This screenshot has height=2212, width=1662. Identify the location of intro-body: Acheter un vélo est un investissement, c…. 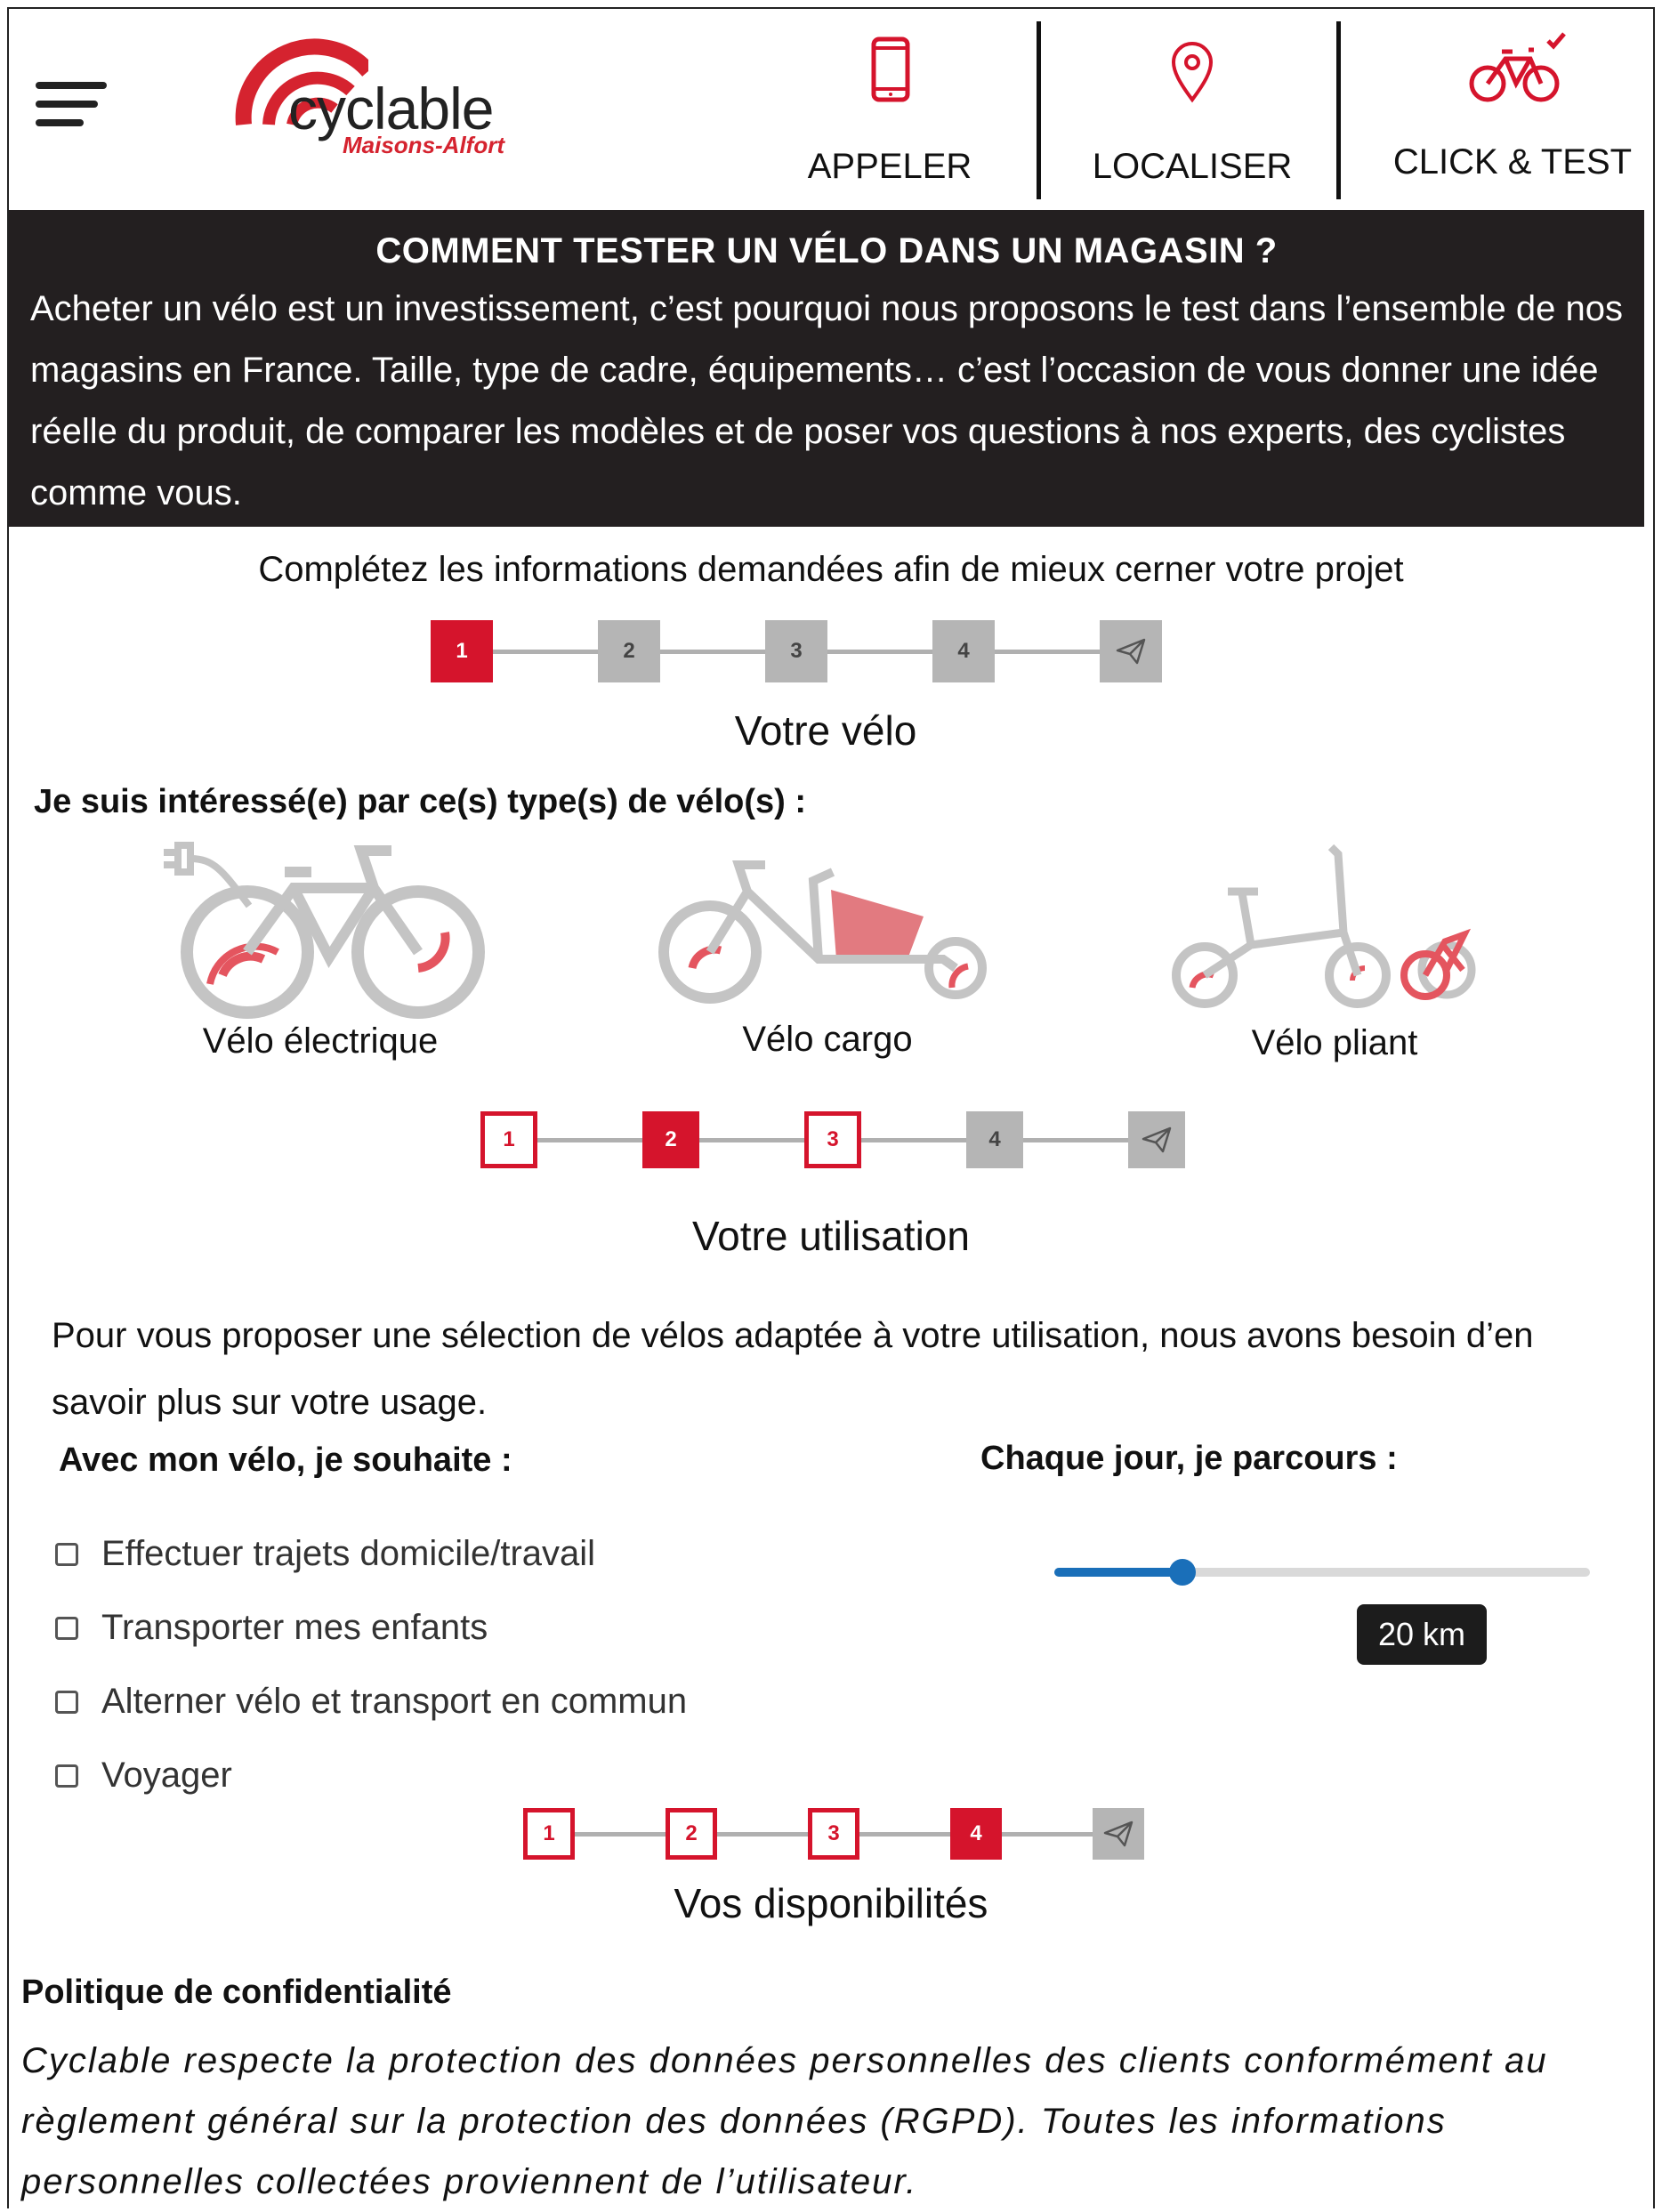
(826, 401).